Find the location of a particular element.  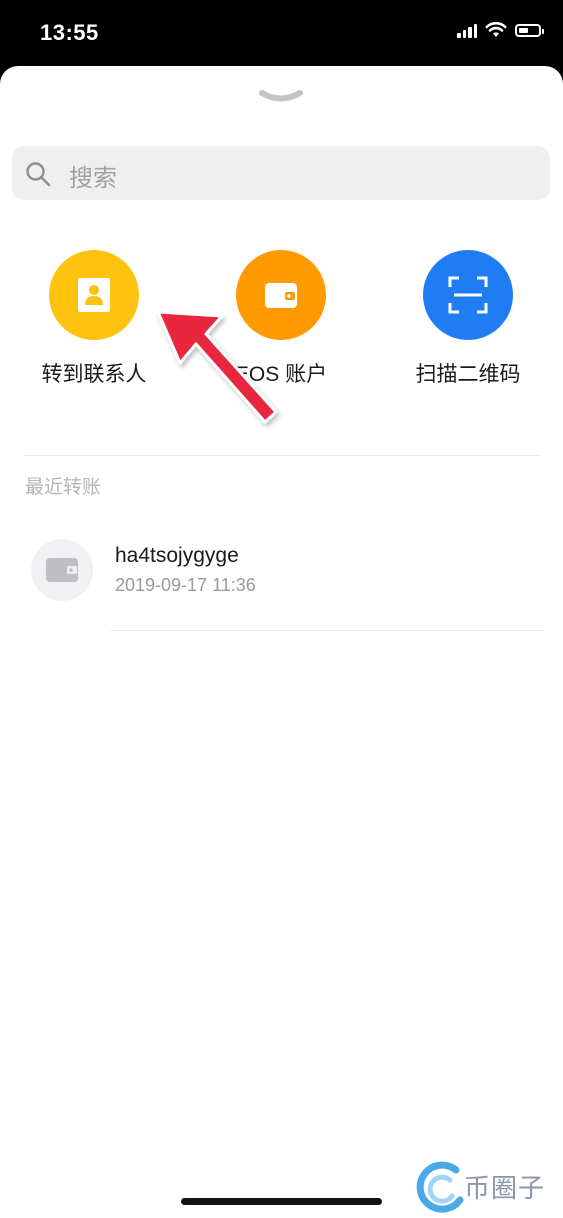

list-item: ha4tsojygyge 2019-09-17 11:36 is located at coordinates (281, 577).